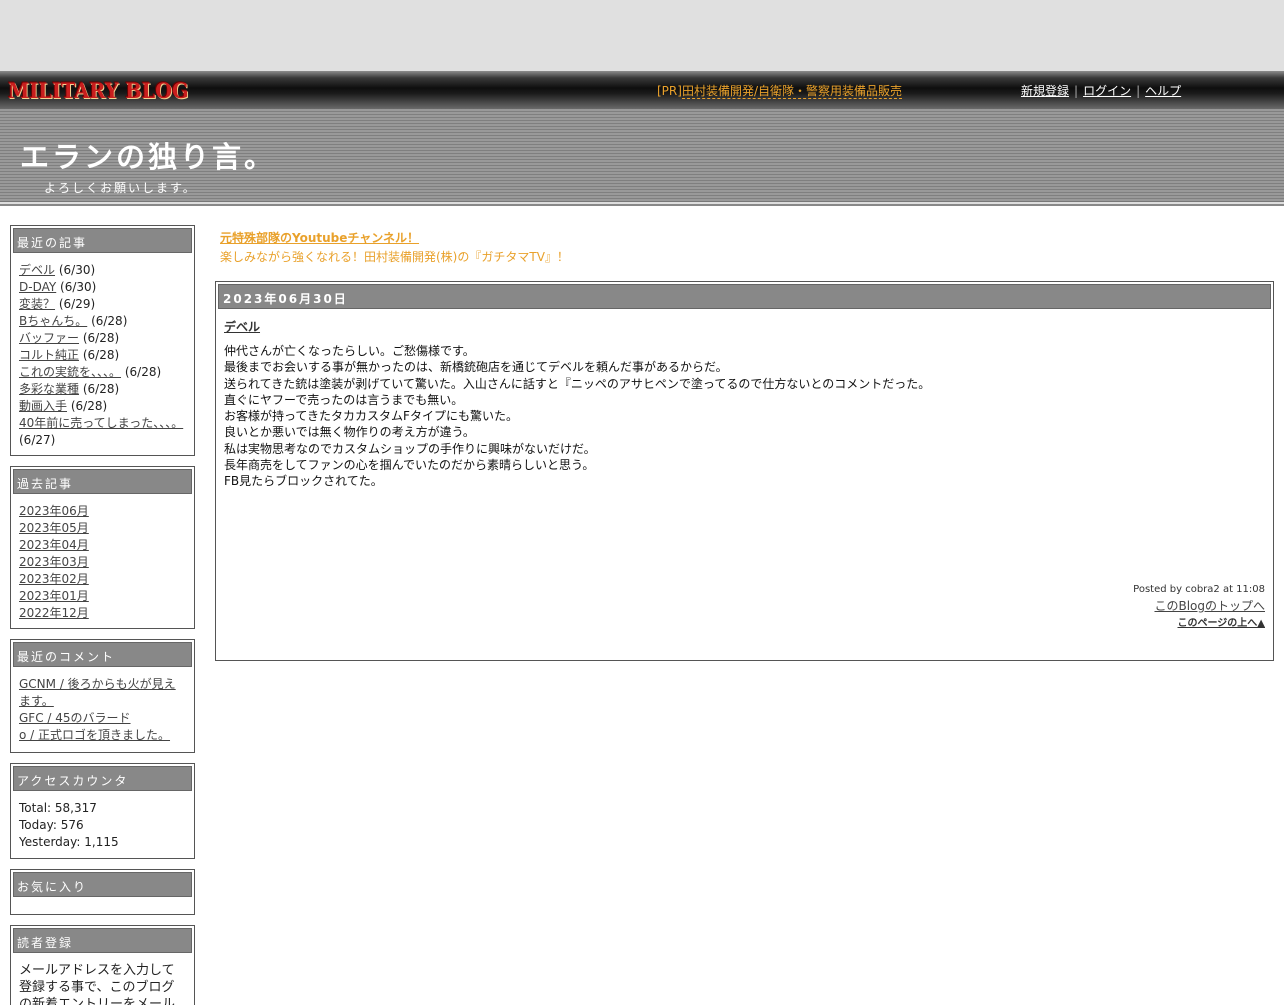 The width and height of the screenshot is (1284, 1005). What do you see at coordinates (102, 884) in the screenshot?
I see `favorites-heading: お気に入り` at bounding box center [102, 884].